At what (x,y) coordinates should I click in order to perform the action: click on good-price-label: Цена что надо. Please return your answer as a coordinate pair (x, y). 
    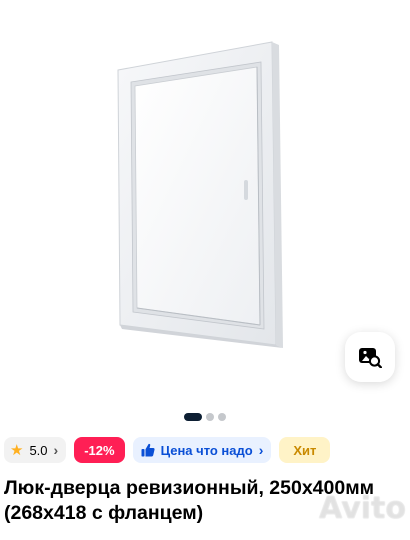
    Looking at the image, I should click on (206, 450).